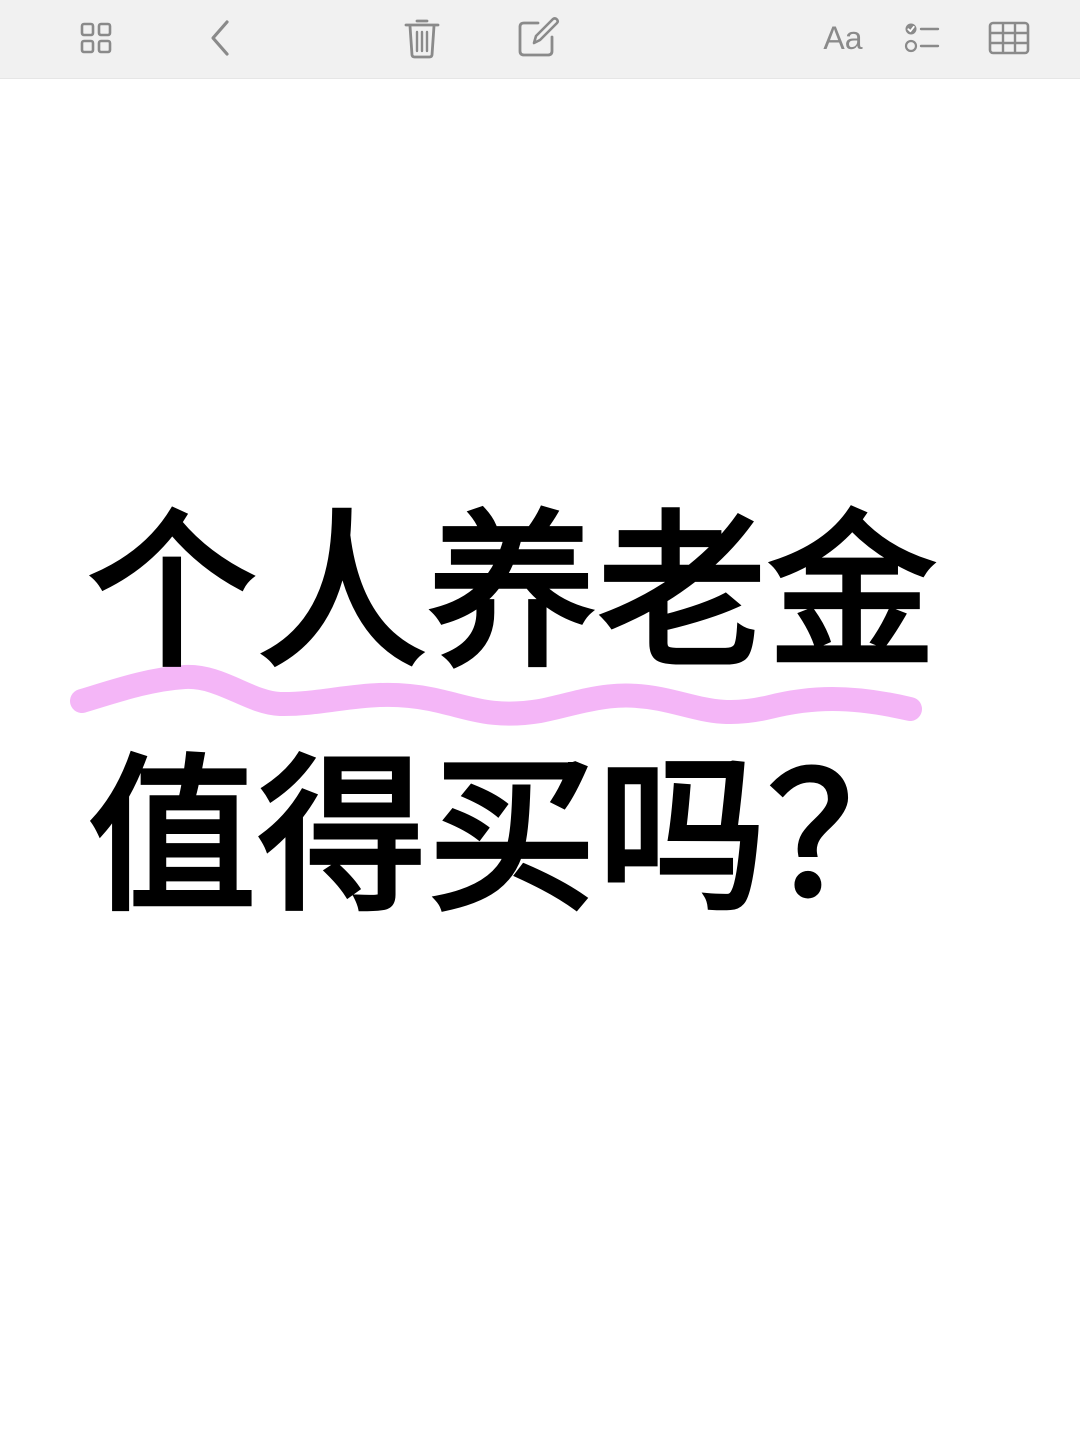  I want to click on delete-button, so click(422, 38).